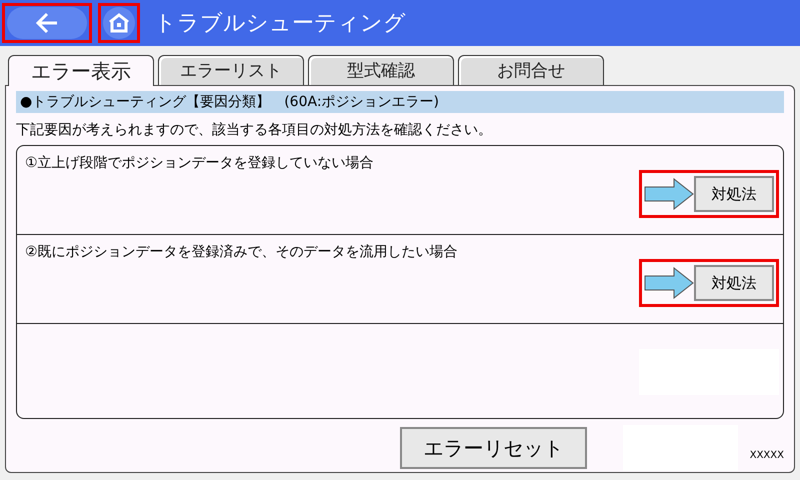 Image resolution: width=800 pixels, height=480 pixels. What do you see at coordinates (47, 23) in the screenshot?
I see `back-arrow-icon` at bounding box center [47, 23].